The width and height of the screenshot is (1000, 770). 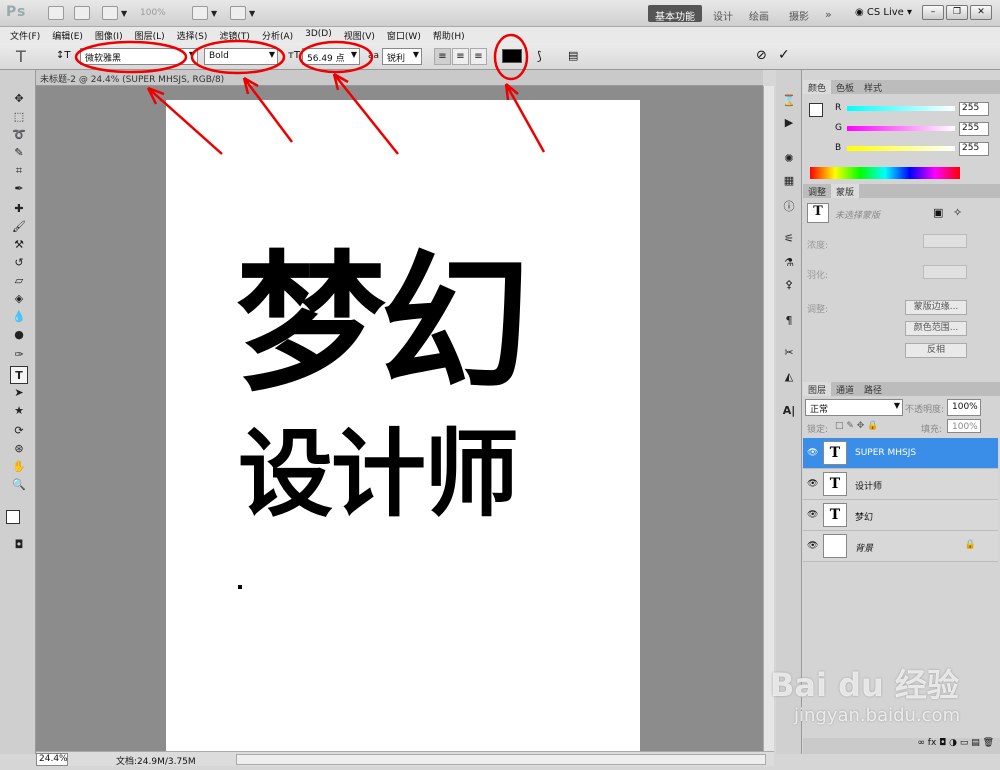 I want to click on vector-mask-icon: ✧, so click(x=957, y=212).